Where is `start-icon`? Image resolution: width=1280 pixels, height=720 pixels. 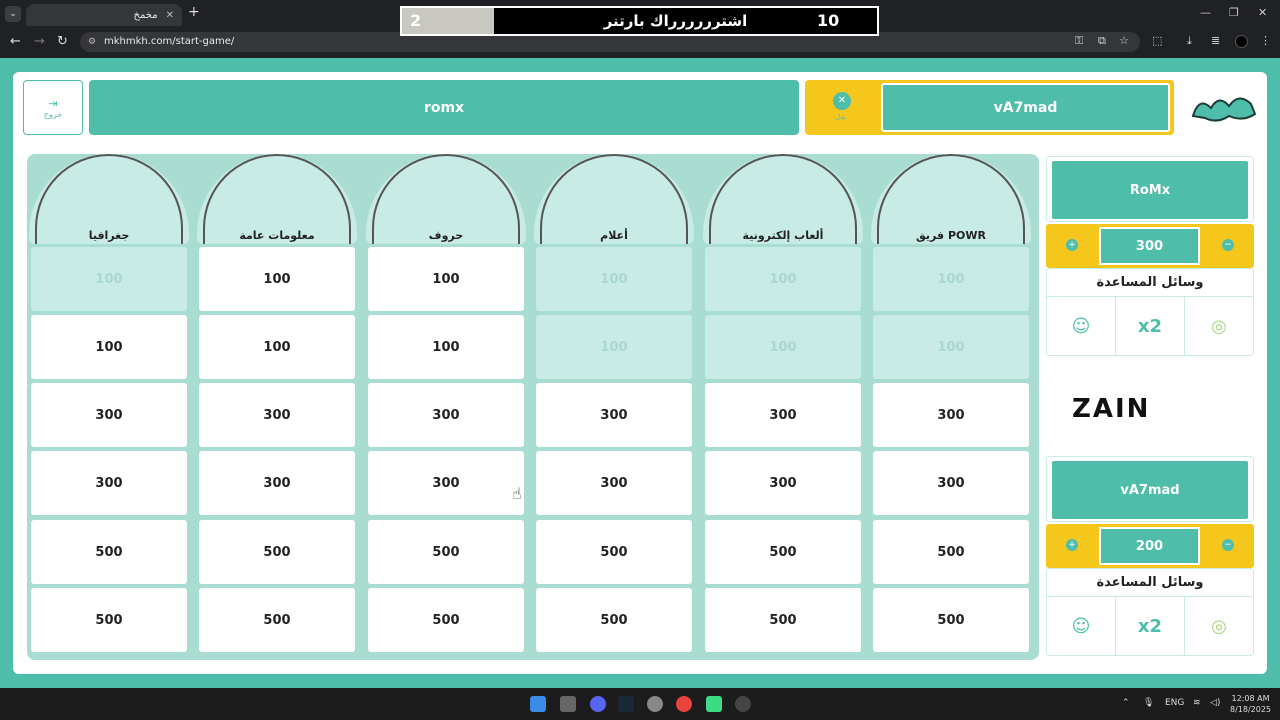
start-icon is located at coordinates (538, 704).